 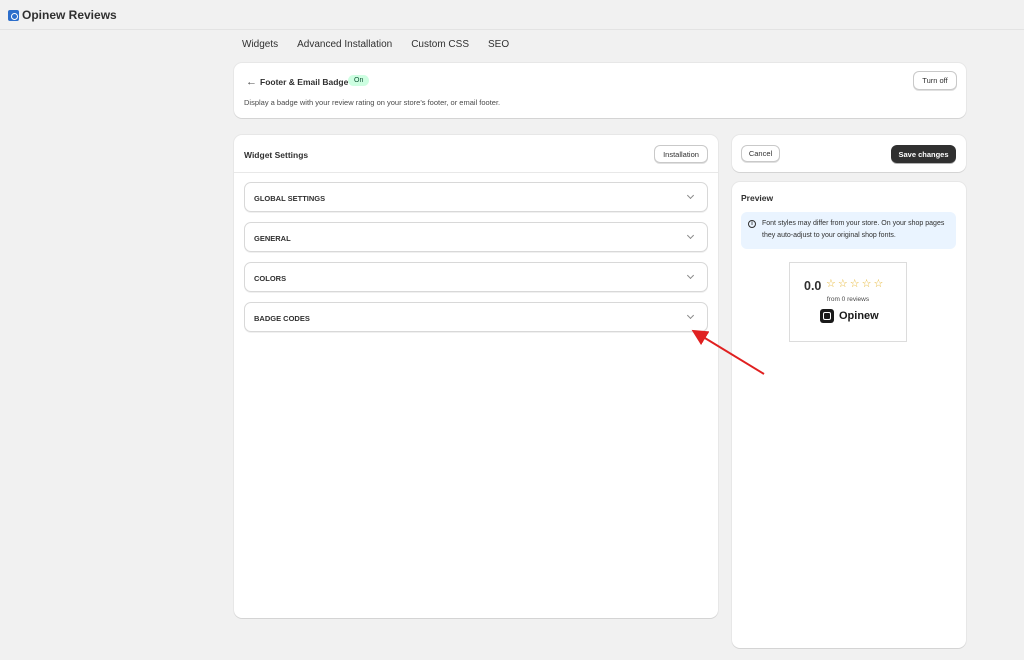 What do you see at coordinates (757, 198) in the screenshot?
I see `preview-title: Preview` at bounding box center [757, 198].